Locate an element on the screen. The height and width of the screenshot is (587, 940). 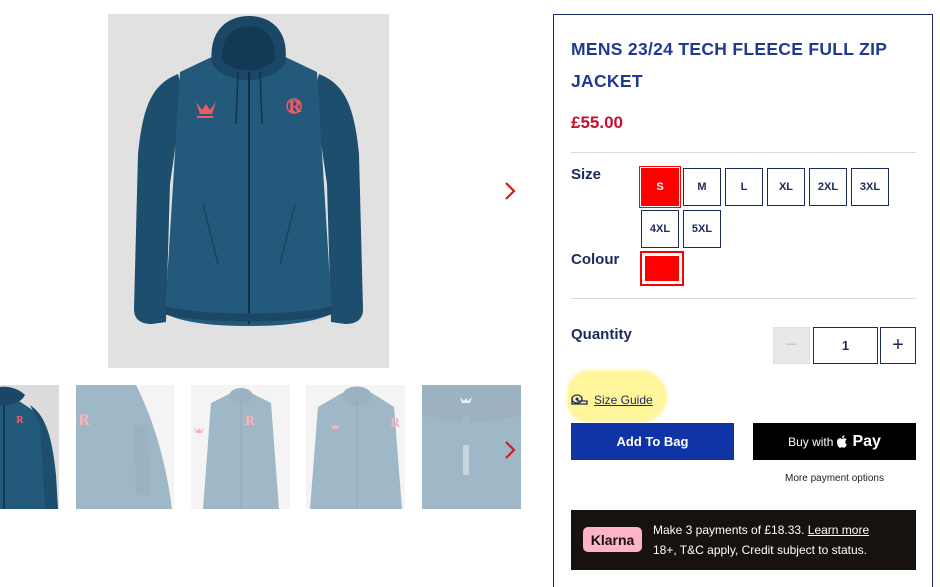
colour-swatch-red is located at coordinates (662, 268).